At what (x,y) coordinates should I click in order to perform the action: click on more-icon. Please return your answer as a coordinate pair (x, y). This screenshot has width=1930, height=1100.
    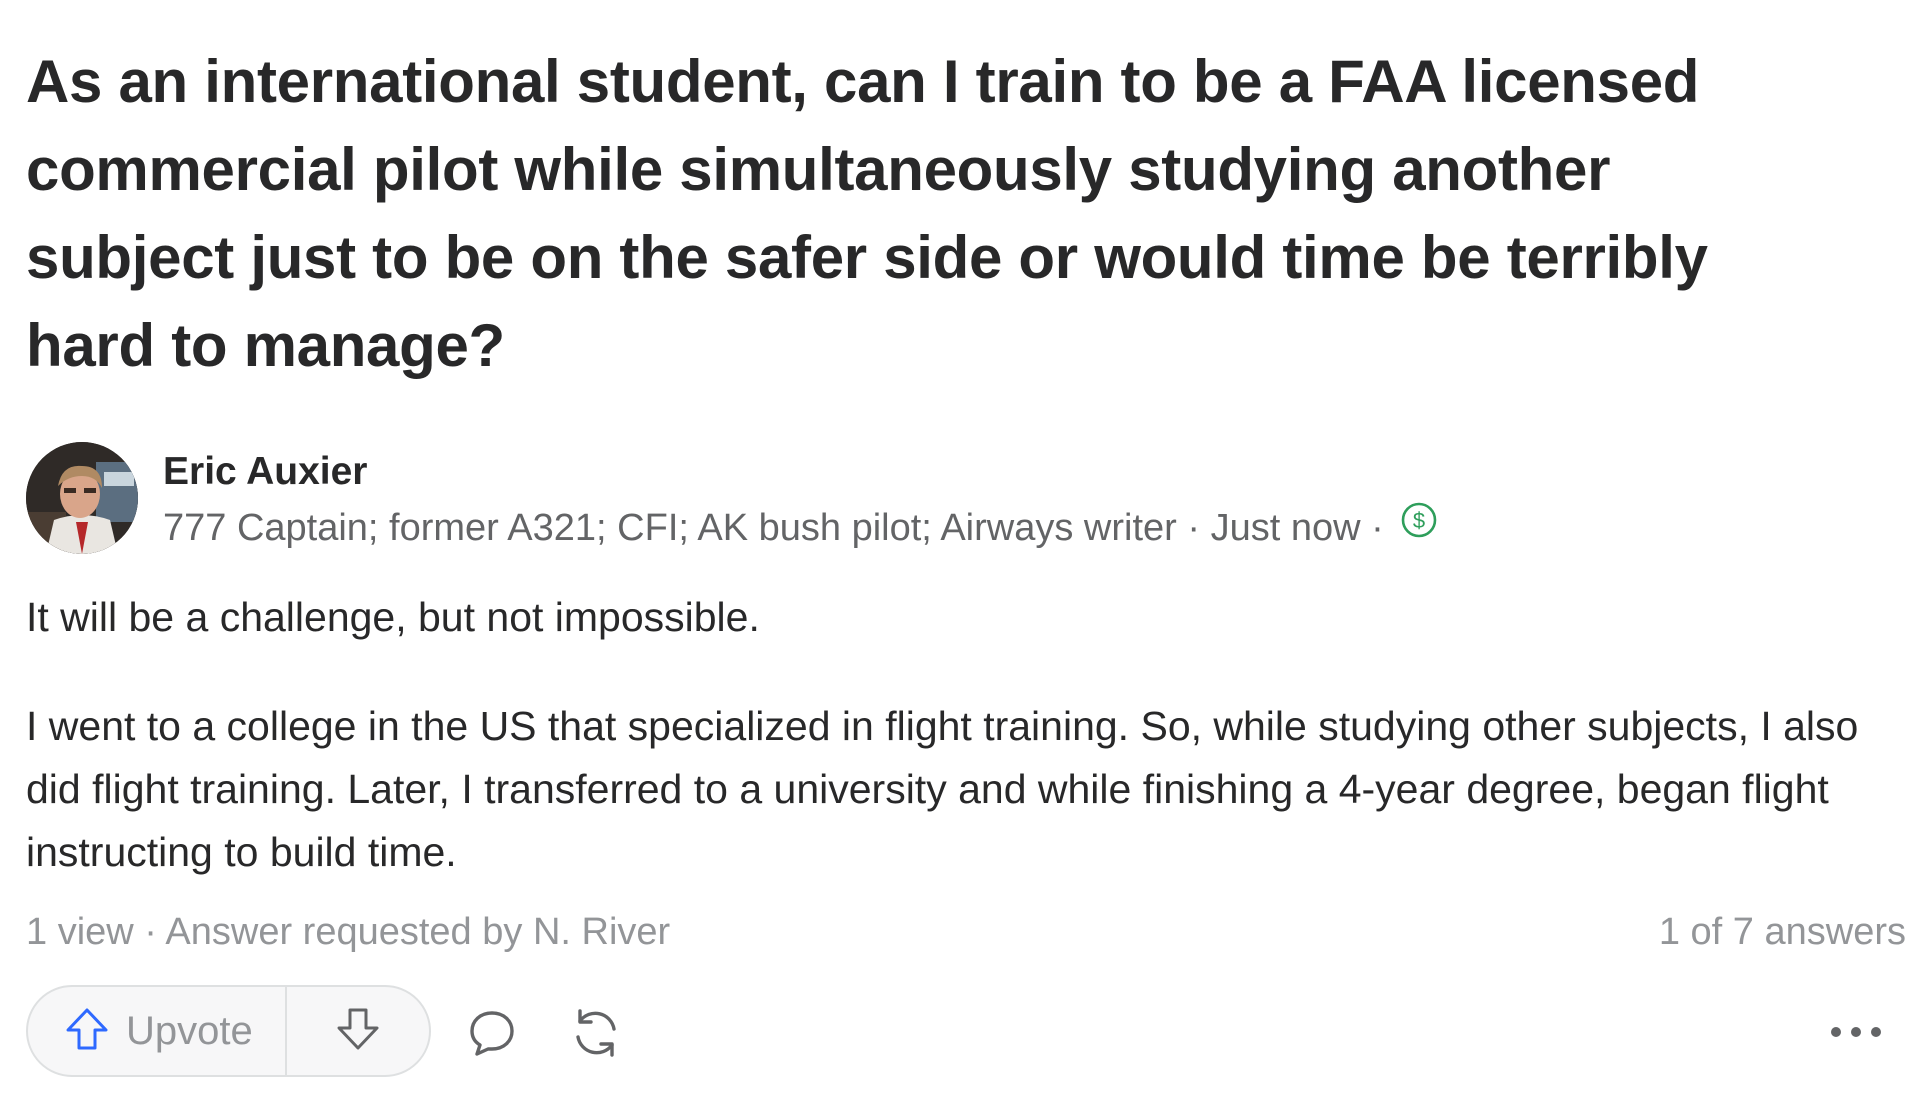
    Looking at the image, I should click on (1856, 1032).